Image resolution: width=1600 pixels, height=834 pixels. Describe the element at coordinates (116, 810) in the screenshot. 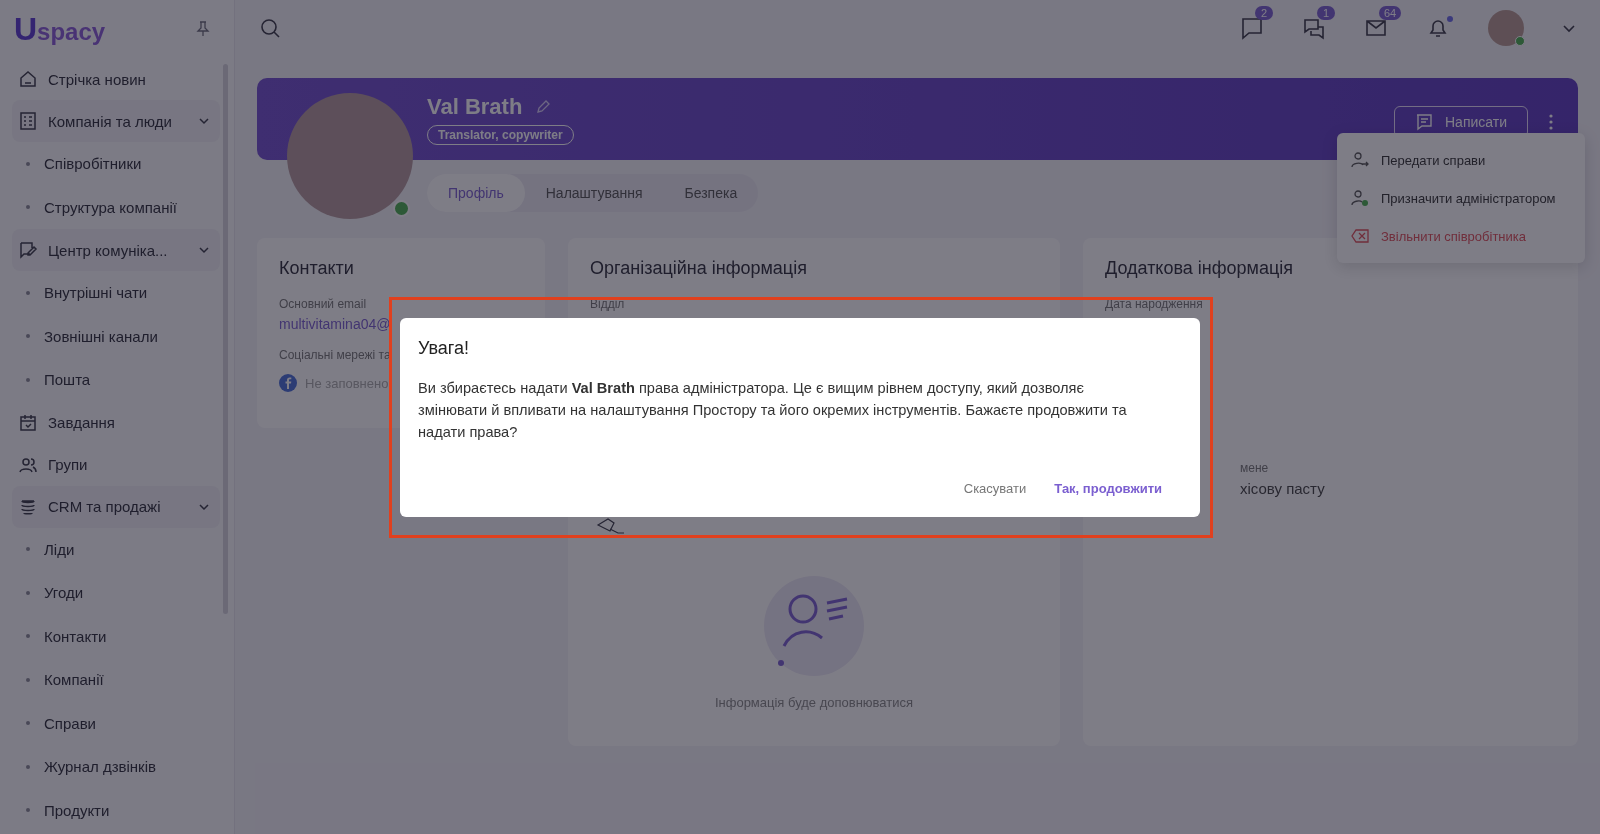

I see `sidebar-subitem: Продукти` at that location.